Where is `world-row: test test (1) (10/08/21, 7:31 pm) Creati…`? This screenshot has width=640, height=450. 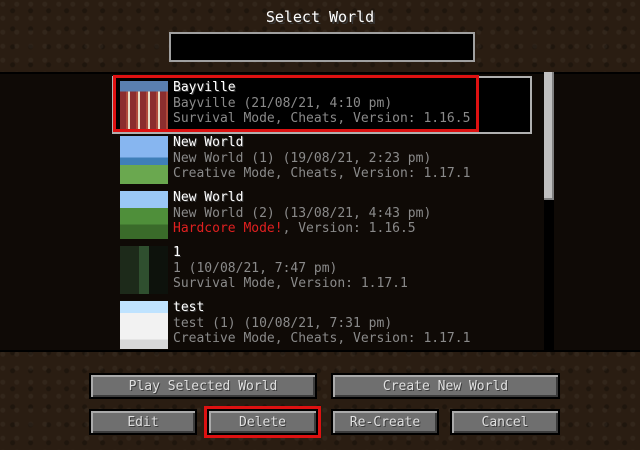
world-row: test test (1) (10/08/21, 7:31 pm) Creati… is located at coordinates (322, 324).